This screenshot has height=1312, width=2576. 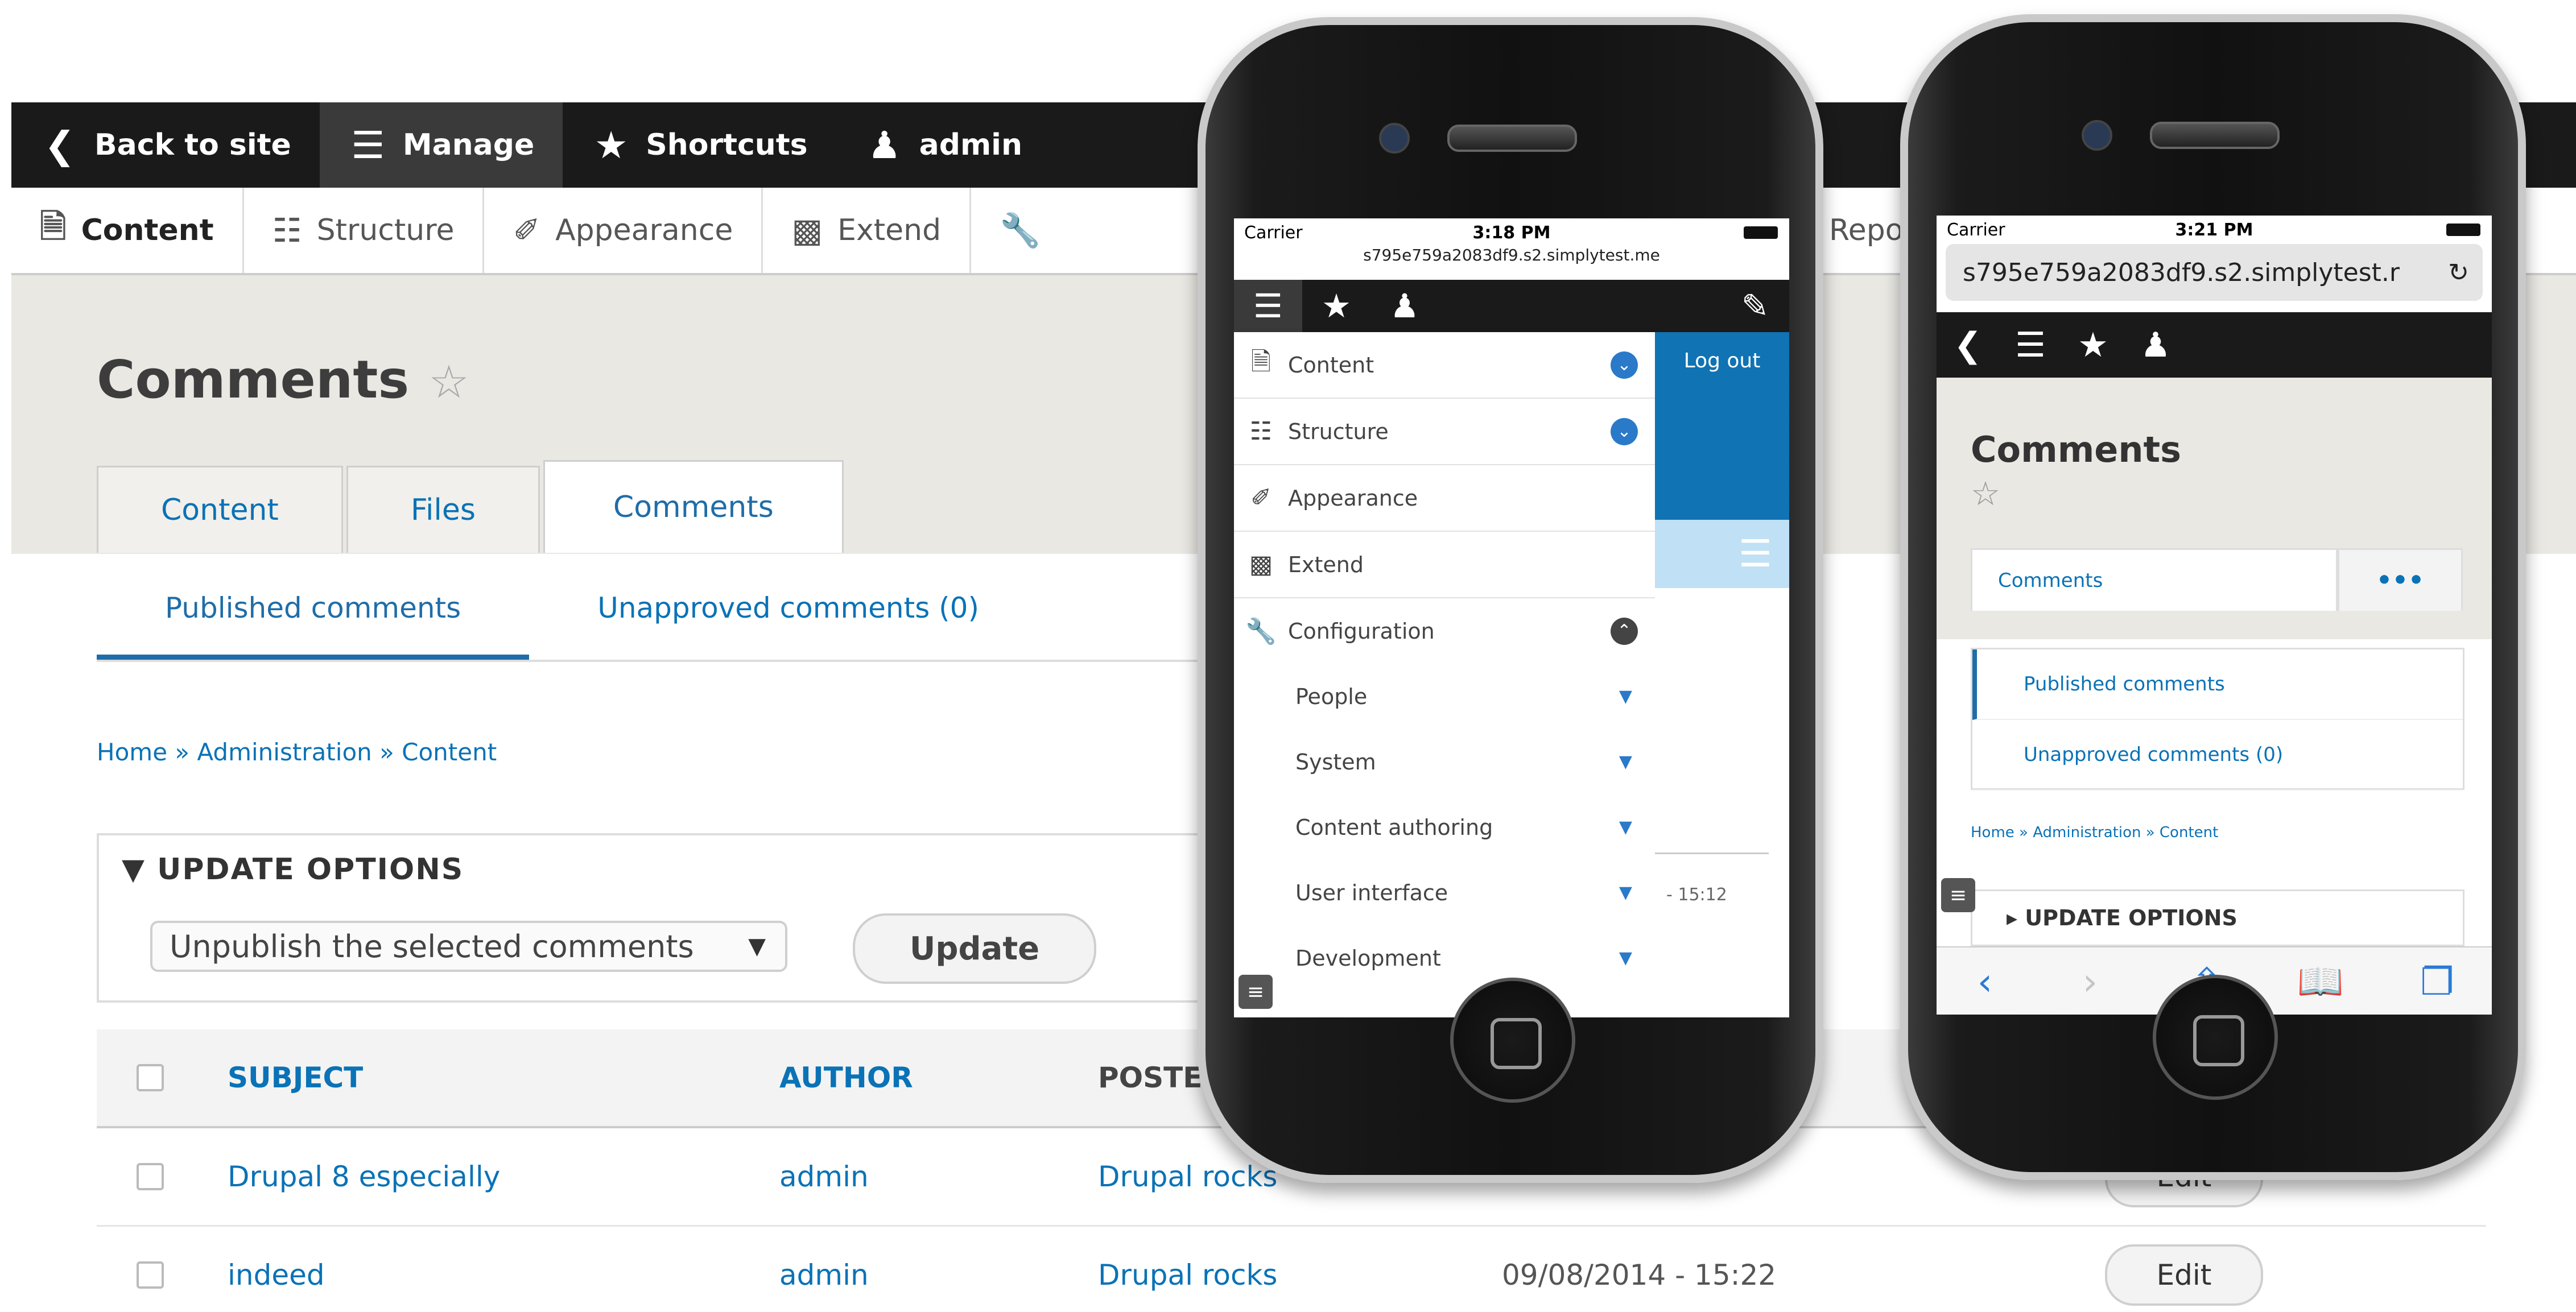 I want to click on tab-files: Files, so click(x=443, y=510).